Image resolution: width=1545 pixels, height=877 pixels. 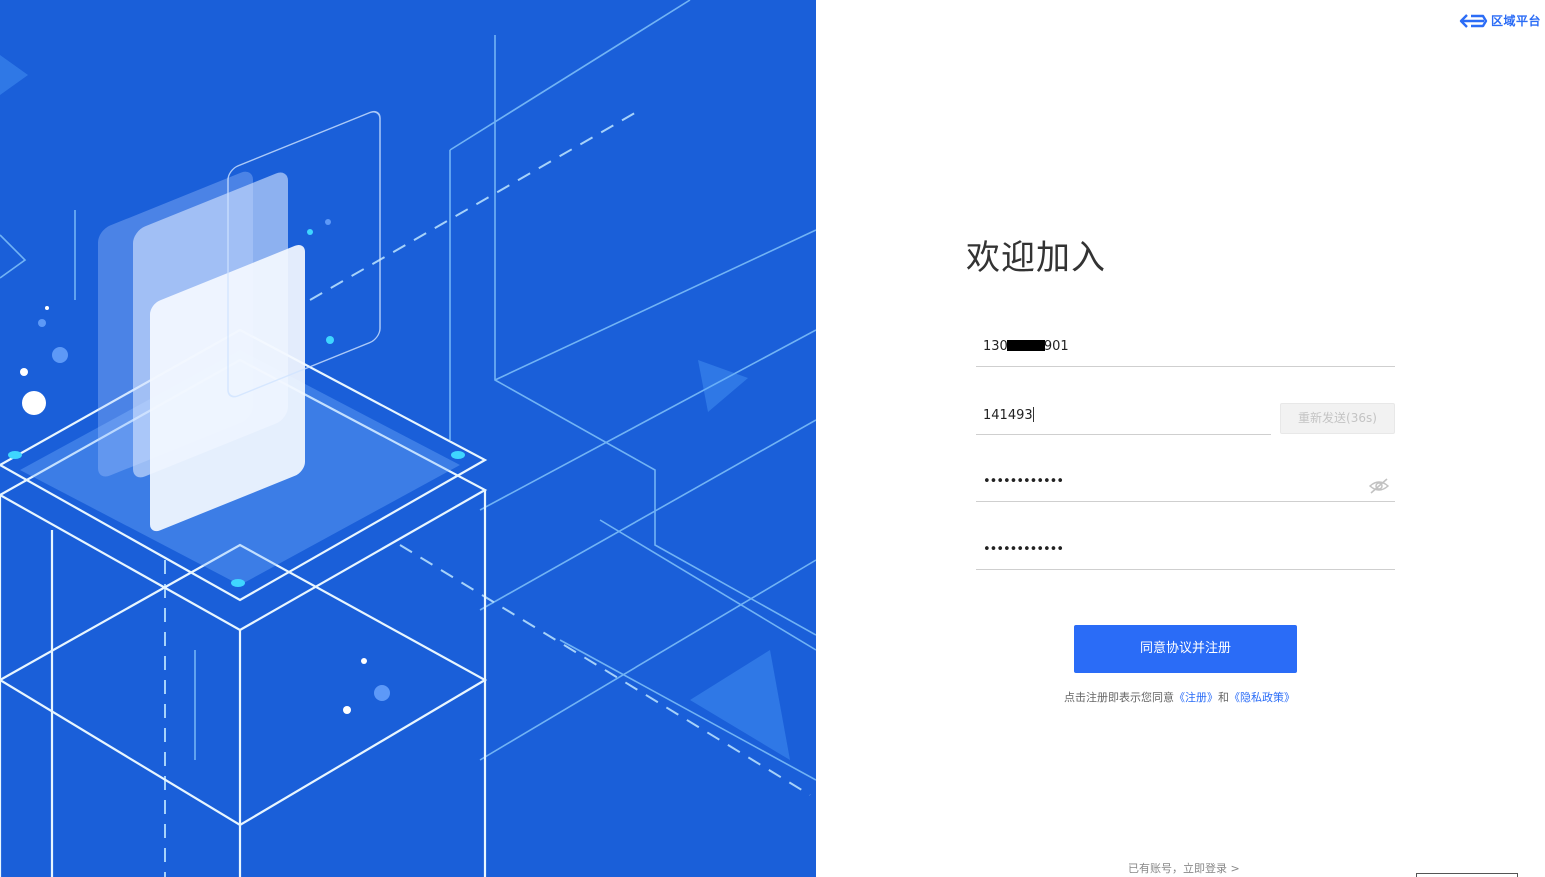 I want to click on page-title: 欢迎加入, so click(x=1036, y=258).